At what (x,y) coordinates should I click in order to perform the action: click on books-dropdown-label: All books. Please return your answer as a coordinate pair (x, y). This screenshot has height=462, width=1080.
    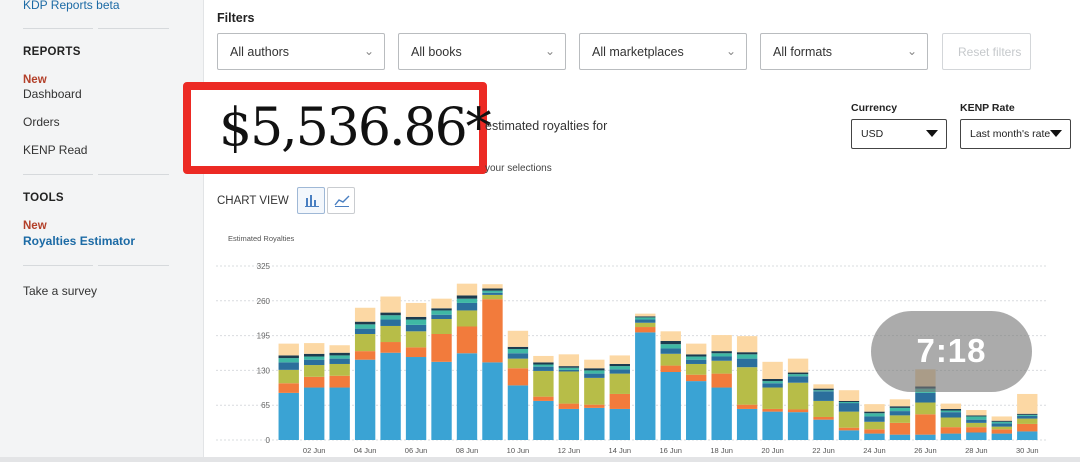
    Looking at the image, I should click on (436, 52).